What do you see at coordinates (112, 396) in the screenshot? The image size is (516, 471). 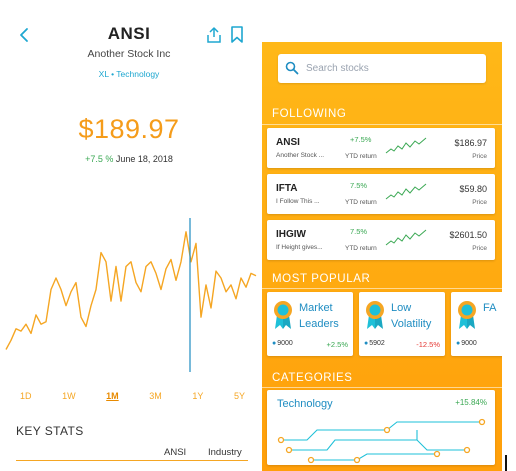 I see `range-1m: 1M` at bounding box center [112, 396].